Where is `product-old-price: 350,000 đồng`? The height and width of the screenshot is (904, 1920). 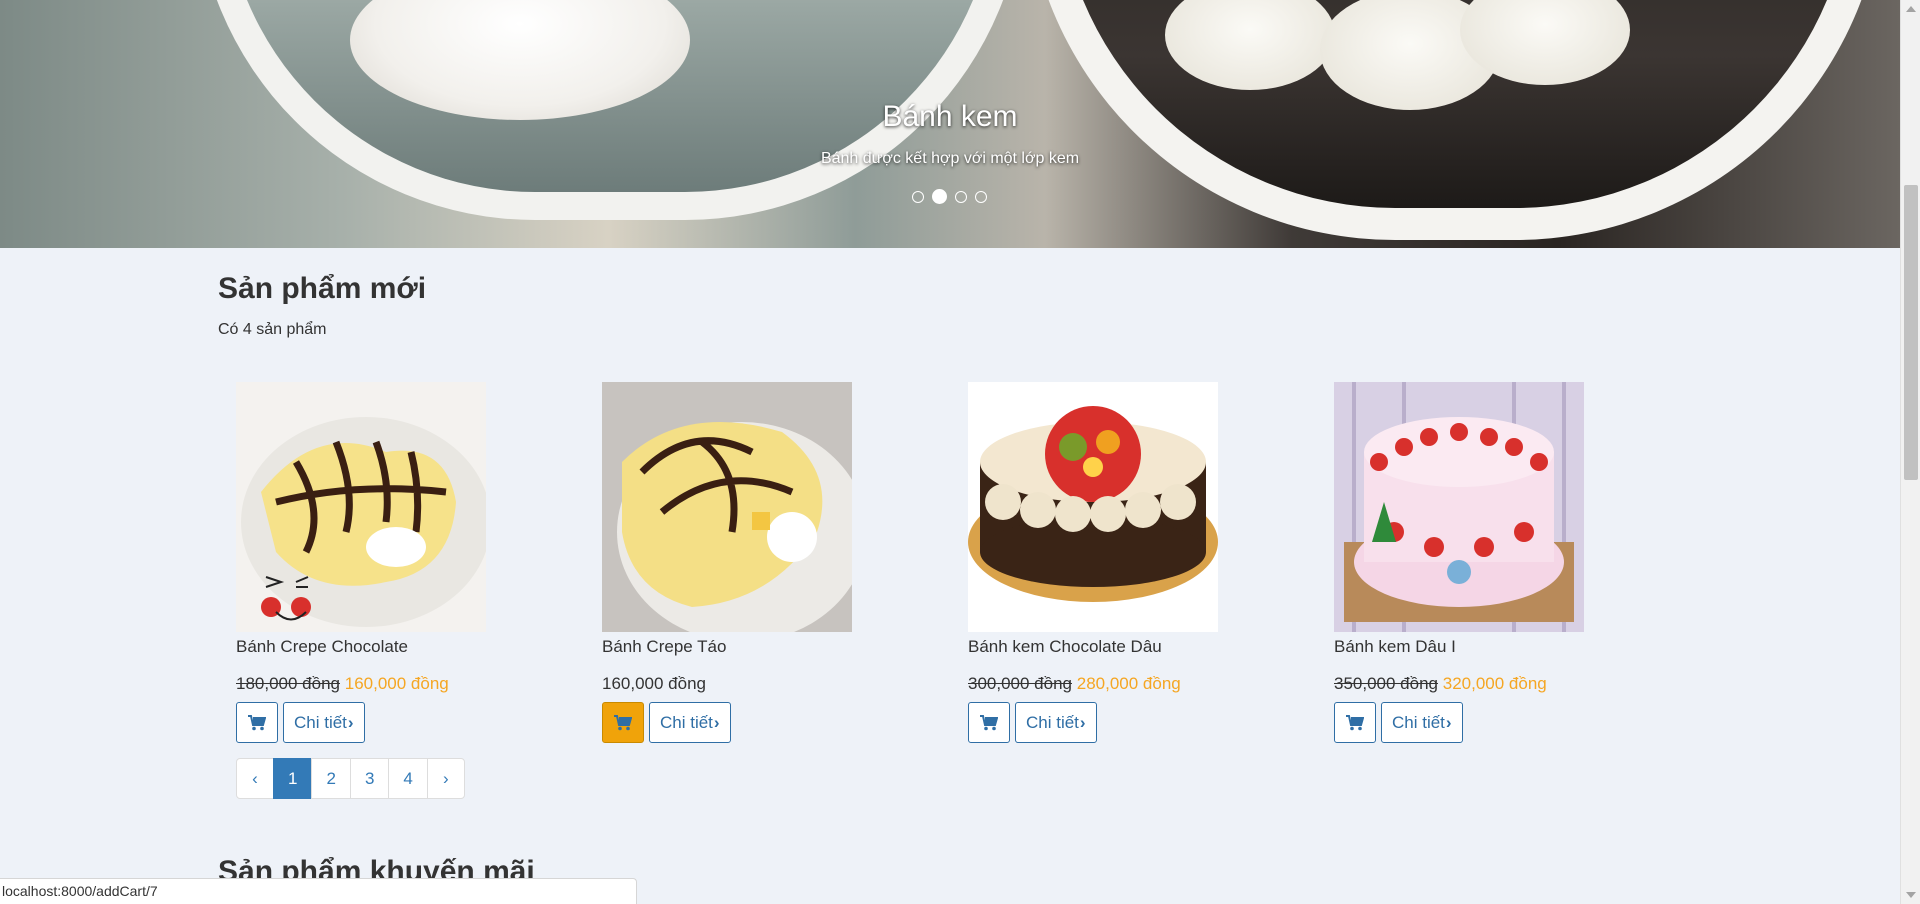
product-old-price: 350,000 đồng is located at coordinates (1386, 683).